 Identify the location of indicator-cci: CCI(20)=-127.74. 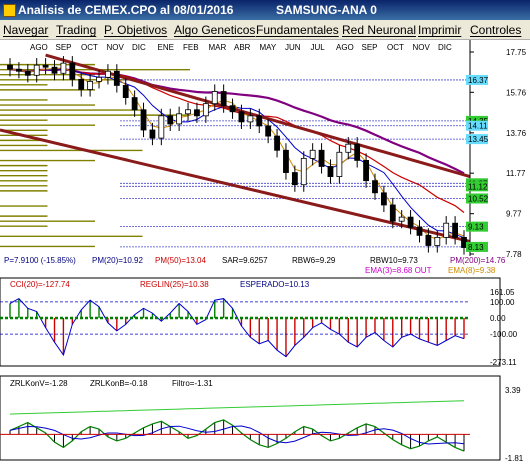
(40, 284).